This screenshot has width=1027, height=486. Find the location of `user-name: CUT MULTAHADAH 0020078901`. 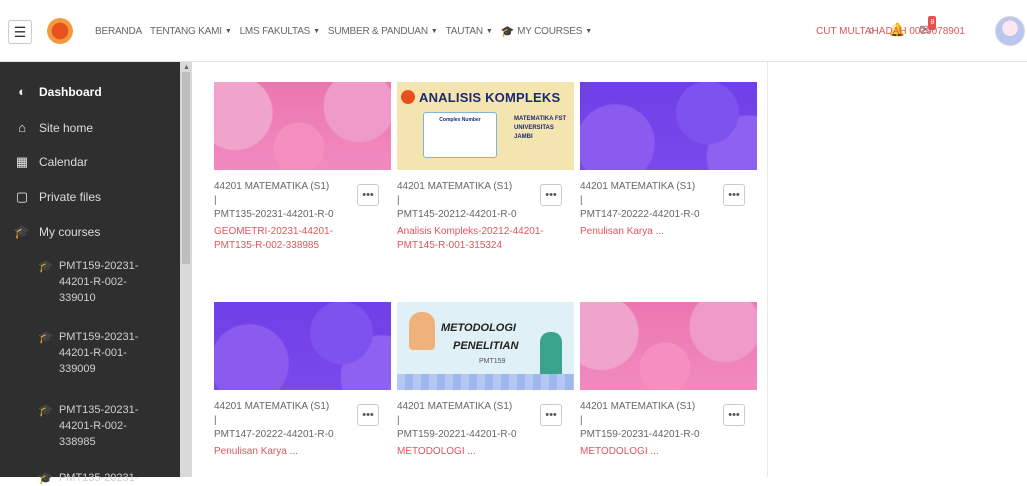

user-name: CUT MULTAHADAH 0020078901 is located at coordinates (890, 31).